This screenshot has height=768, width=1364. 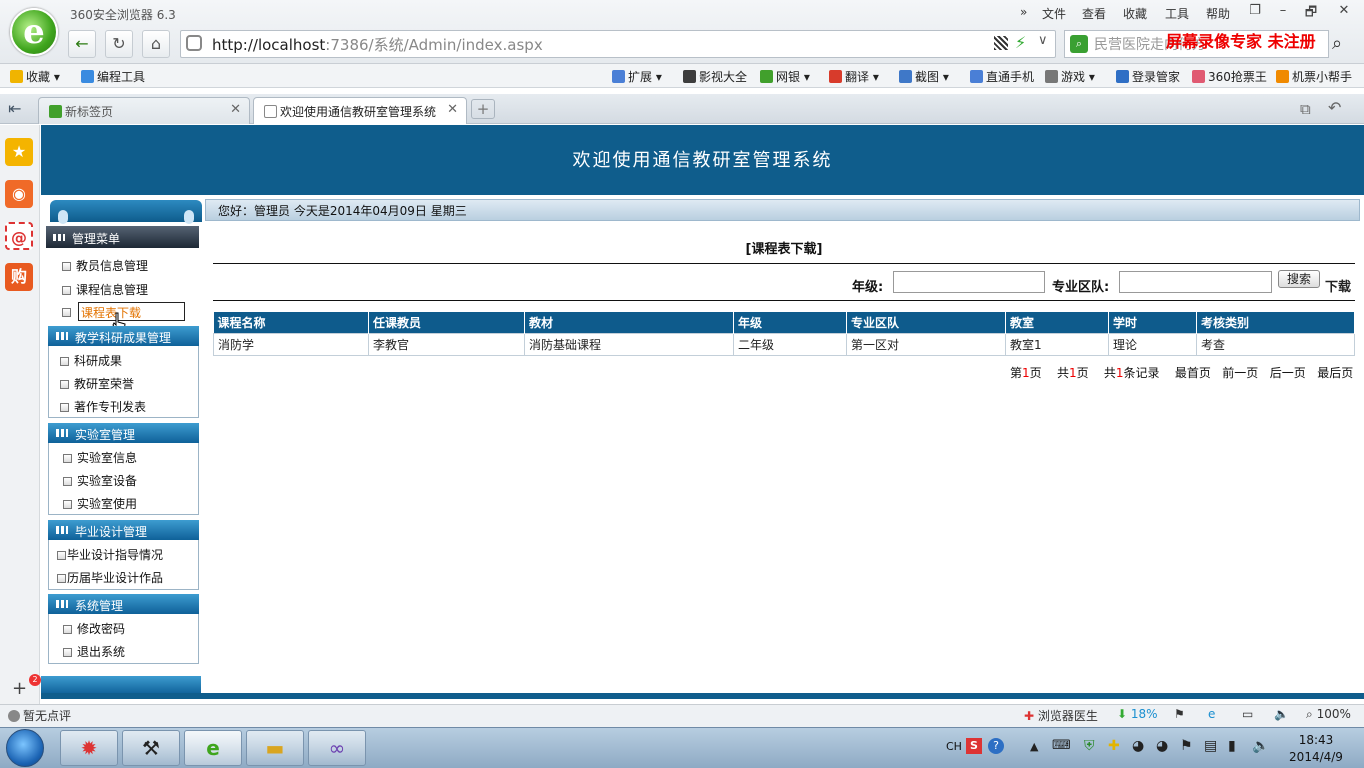 I want to click on window-icon: ▭, so click(x=1247, y=714).